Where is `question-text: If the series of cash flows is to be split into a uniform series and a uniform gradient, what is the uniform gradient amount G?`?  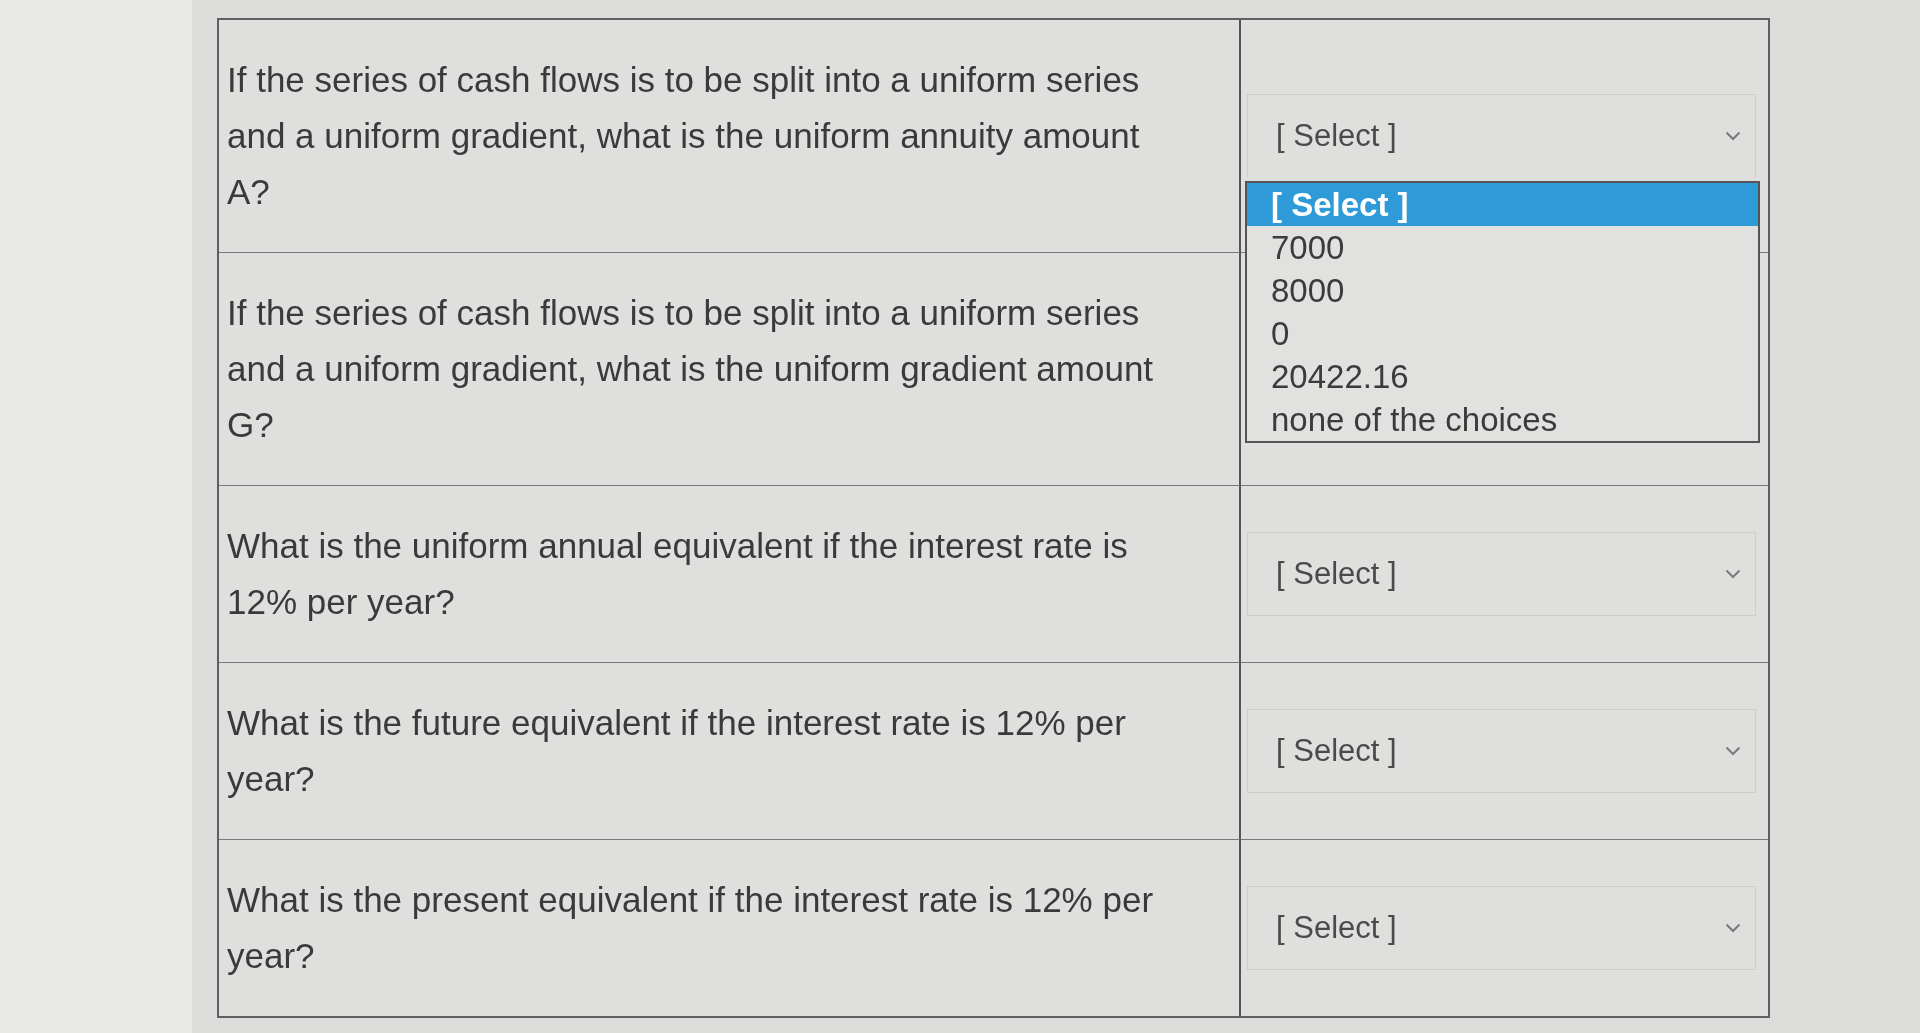 question-text: If the series of cash flows is to be split into a uniform series and a uniform gradient, what is the uniform gradient amount G? is located at coordinates (690, 368).